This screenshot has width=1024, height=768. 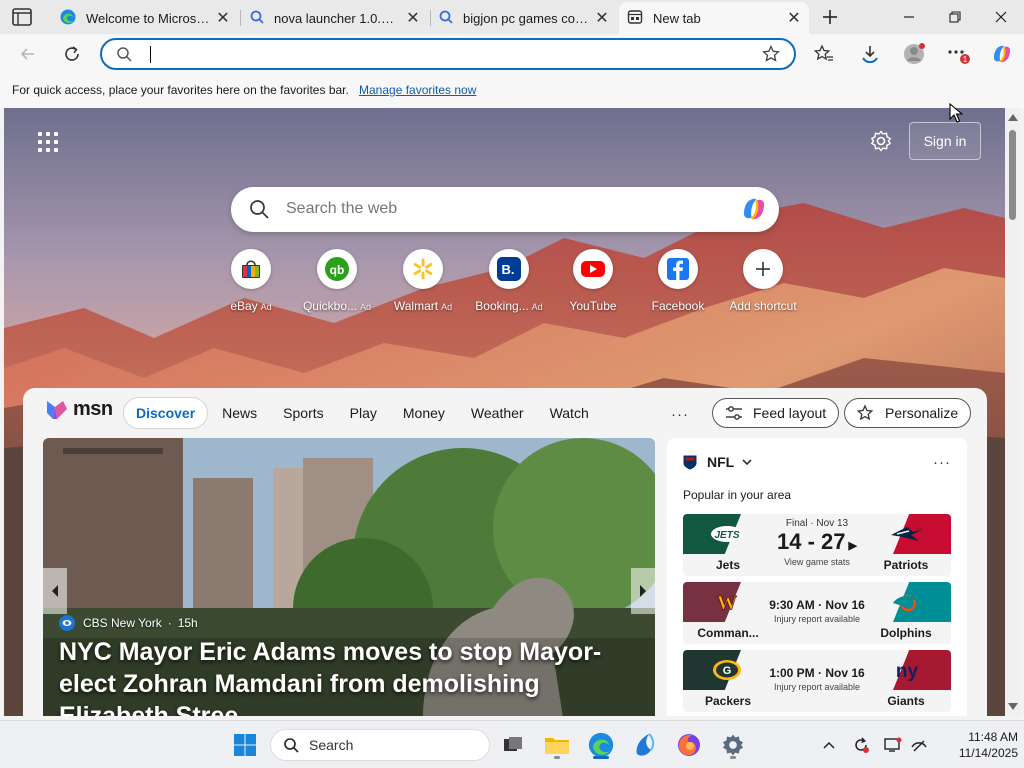 What do you see at coordinates (763, 281) in the screenshot?
I see `shortcut-add: Add shortcut` at bounding box center [763, 281].